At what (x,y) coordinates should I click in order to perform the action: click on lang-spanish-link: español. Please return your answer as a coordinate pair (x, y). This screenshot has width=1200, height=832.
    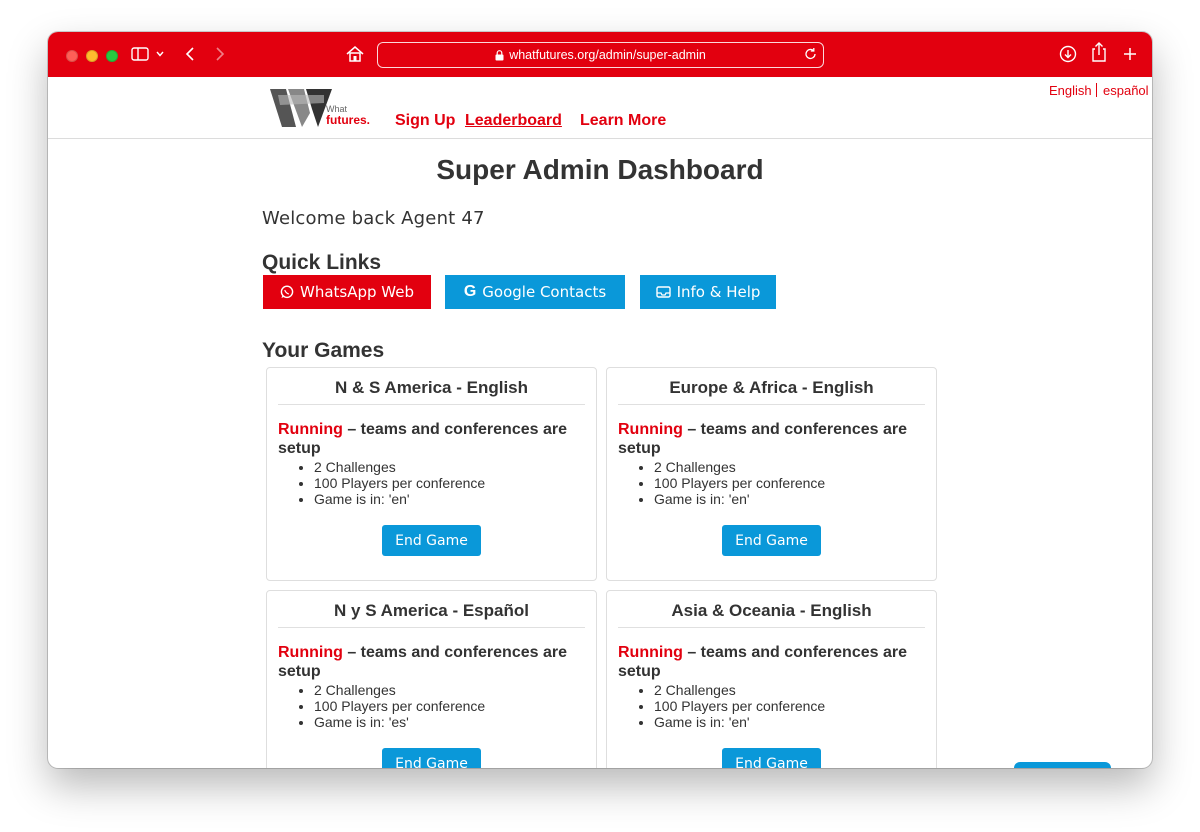
    Looking at the image, I should click on (1126, 90).